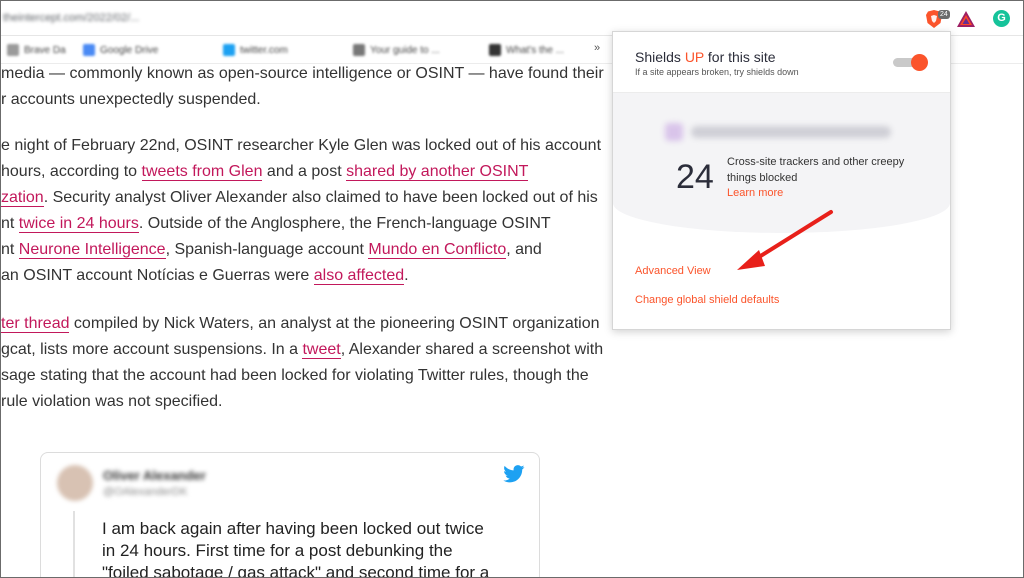  I want to click on article-text: , Spanish-language account, so click(267, 249).